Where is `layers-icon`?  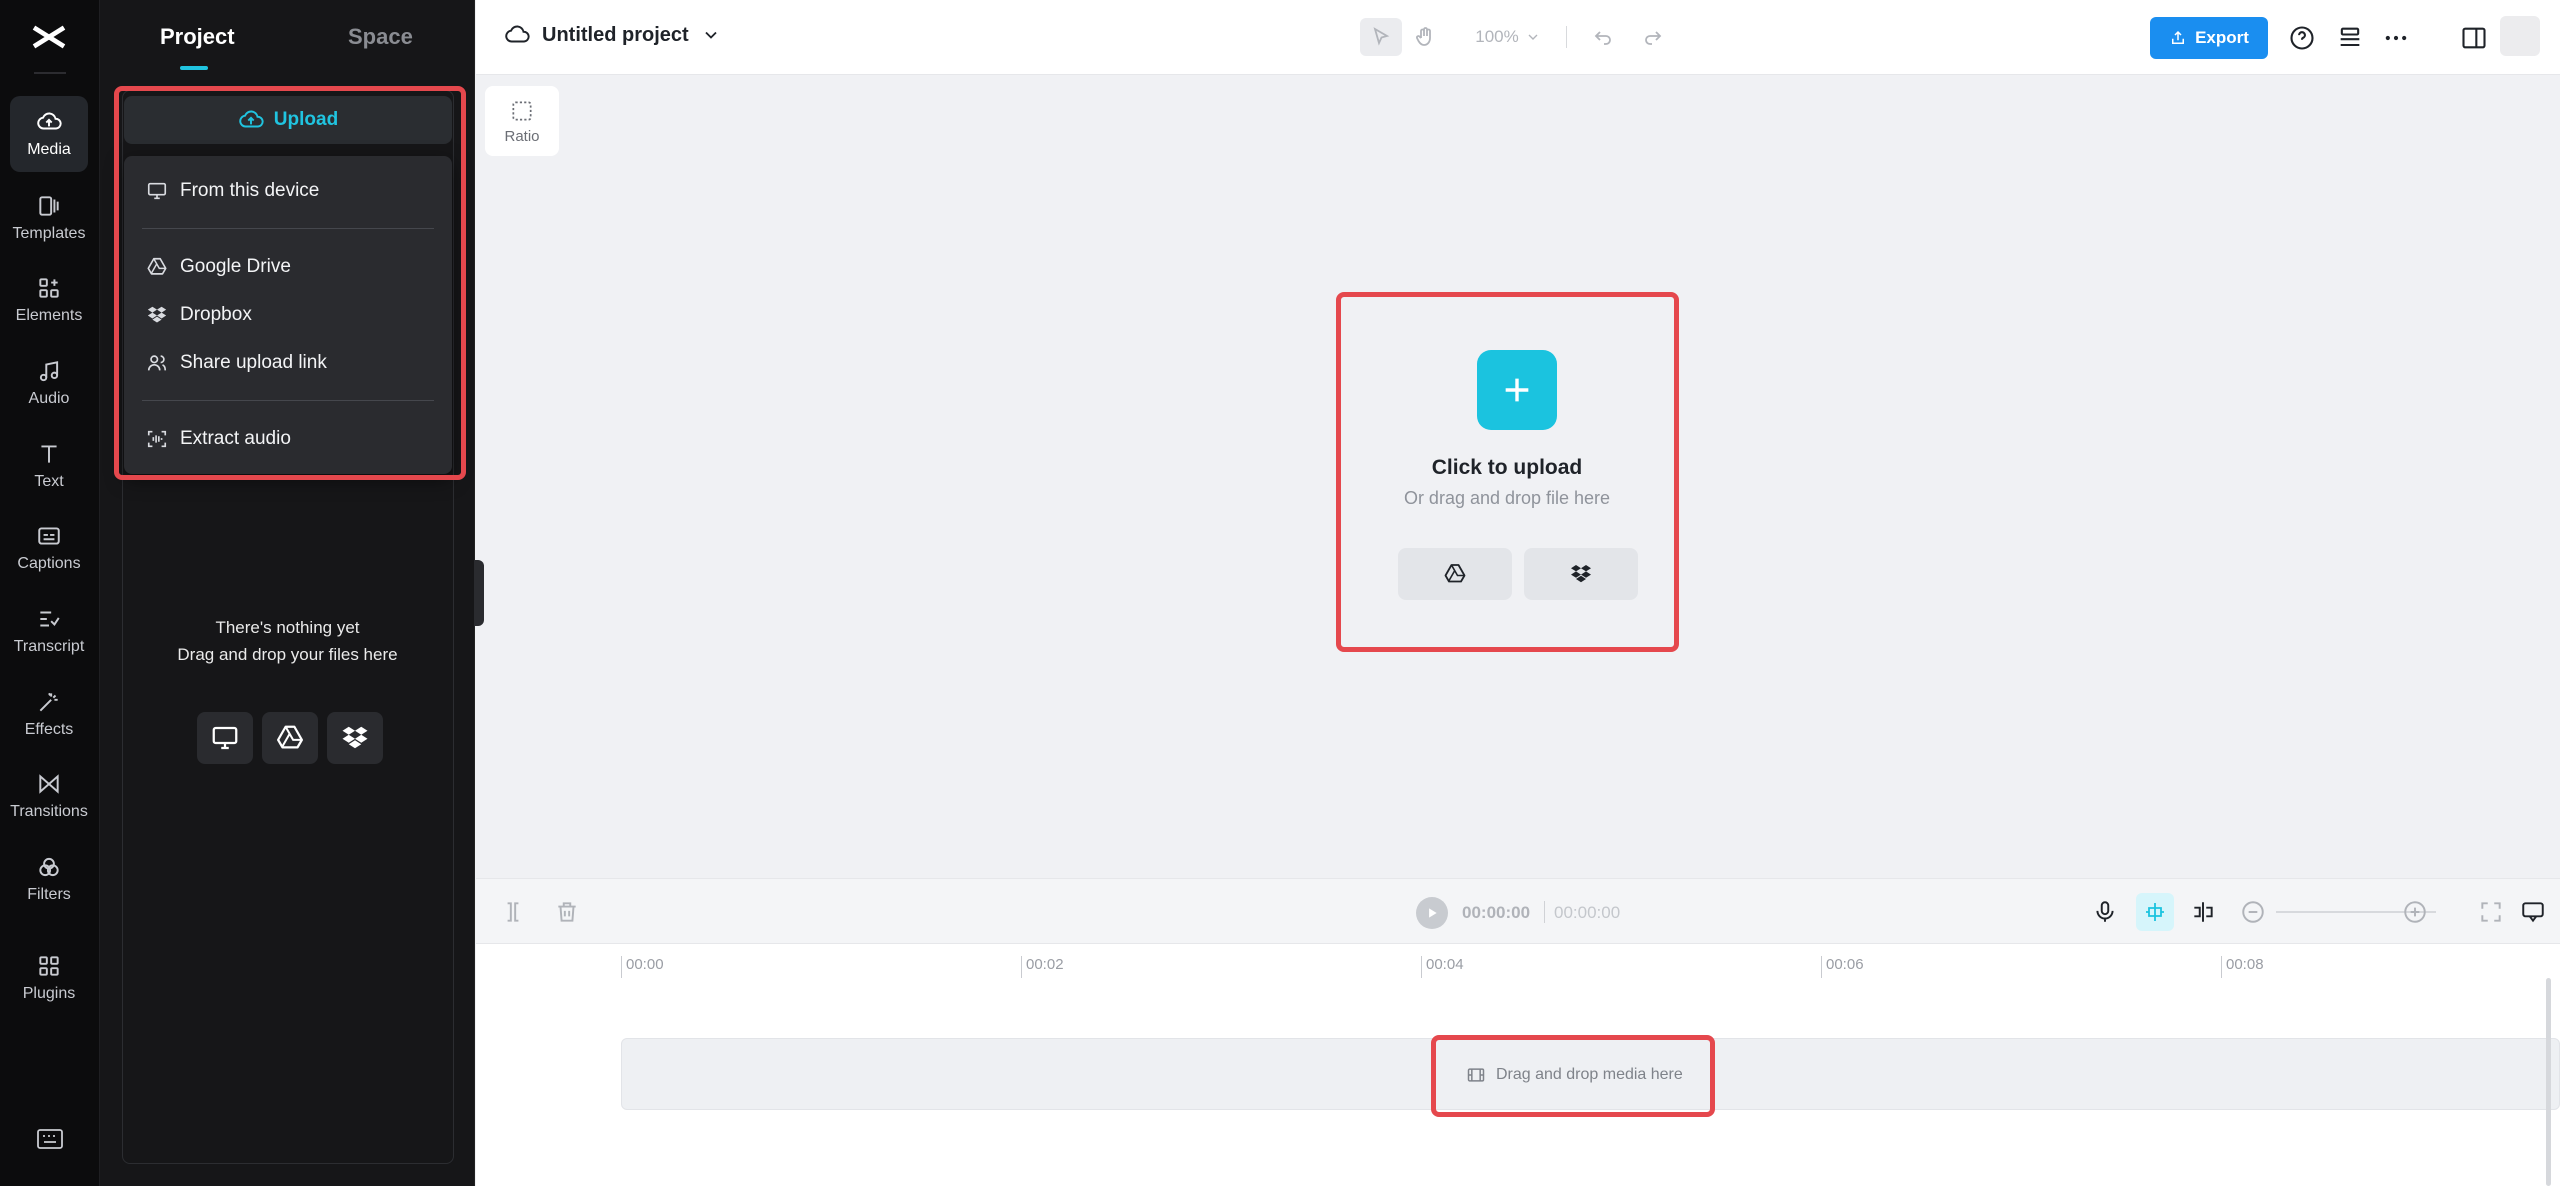 layers-icon is located at coordinates (2350, 38).